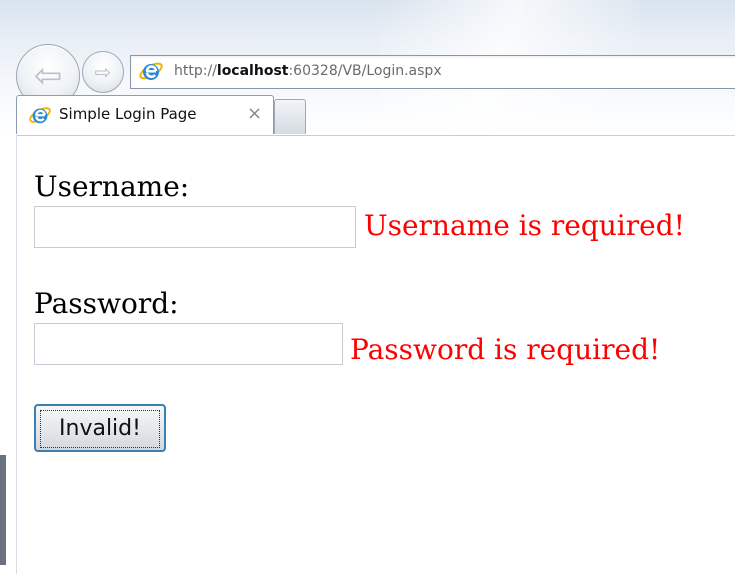  What do you see at coordinates (106, 303) in the screenshot?
I see `password-label: Password:` at bounding box center [106, 303].